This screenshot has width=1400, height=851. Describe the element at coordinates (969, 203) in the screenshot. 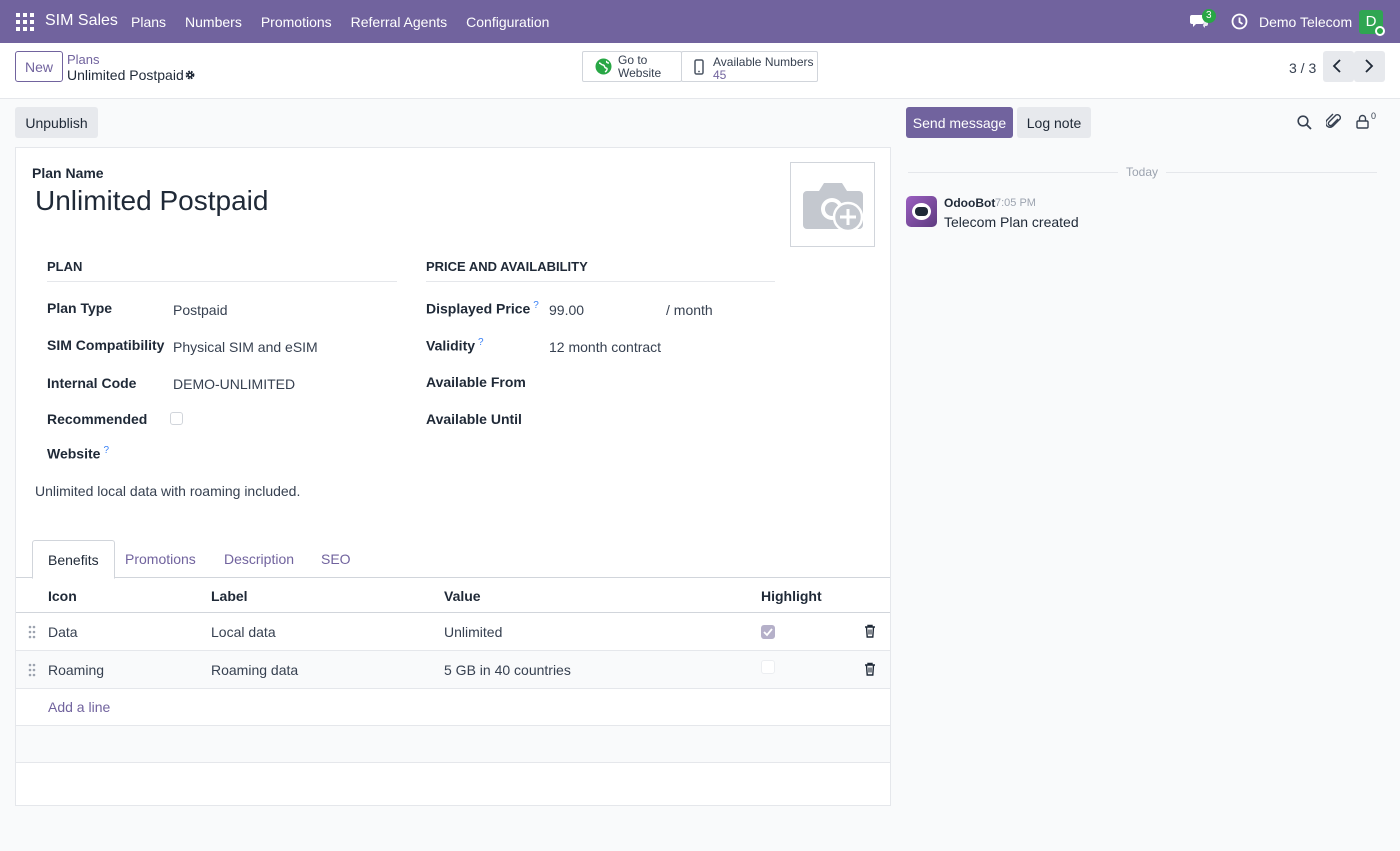

I see `message-author: OdooBot` at that location.